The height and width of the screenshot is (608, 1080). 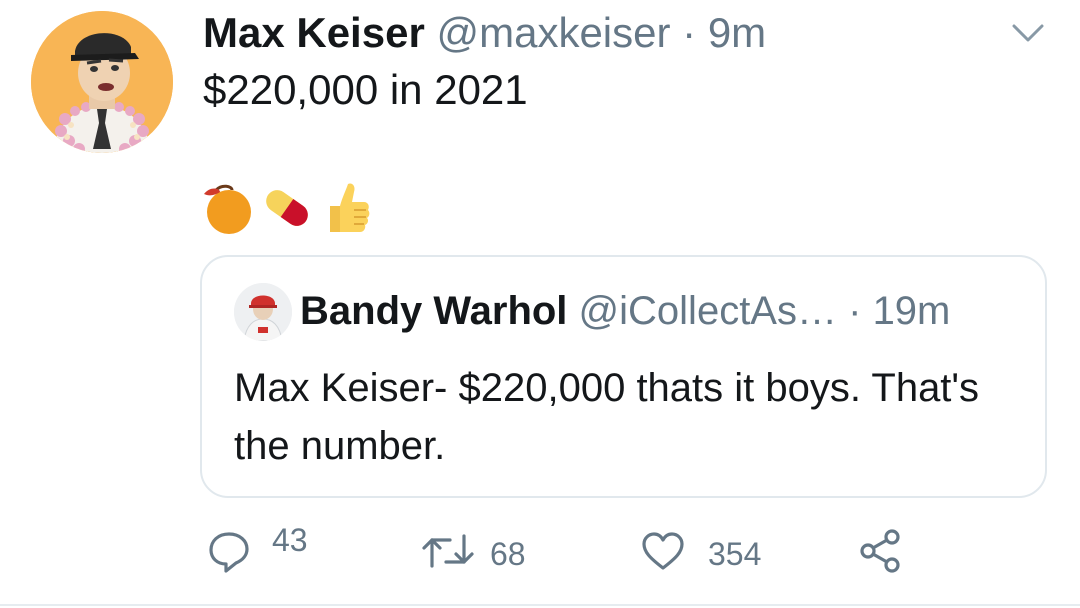 What do you see at coordinates (663, 551) in the screenshot?
I see `heart-icon` at bounding box center [663, 551].